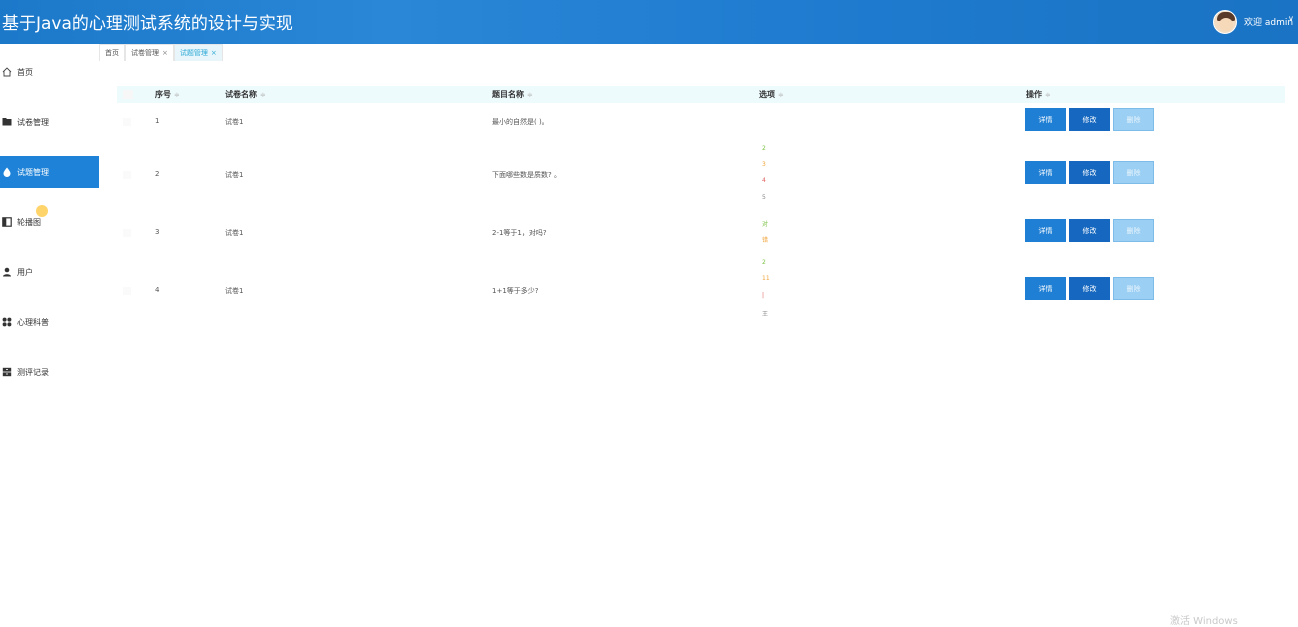  Describe the element at coordinates (157, 290) in the screenshot. I see `cell-index: 4` at that location.